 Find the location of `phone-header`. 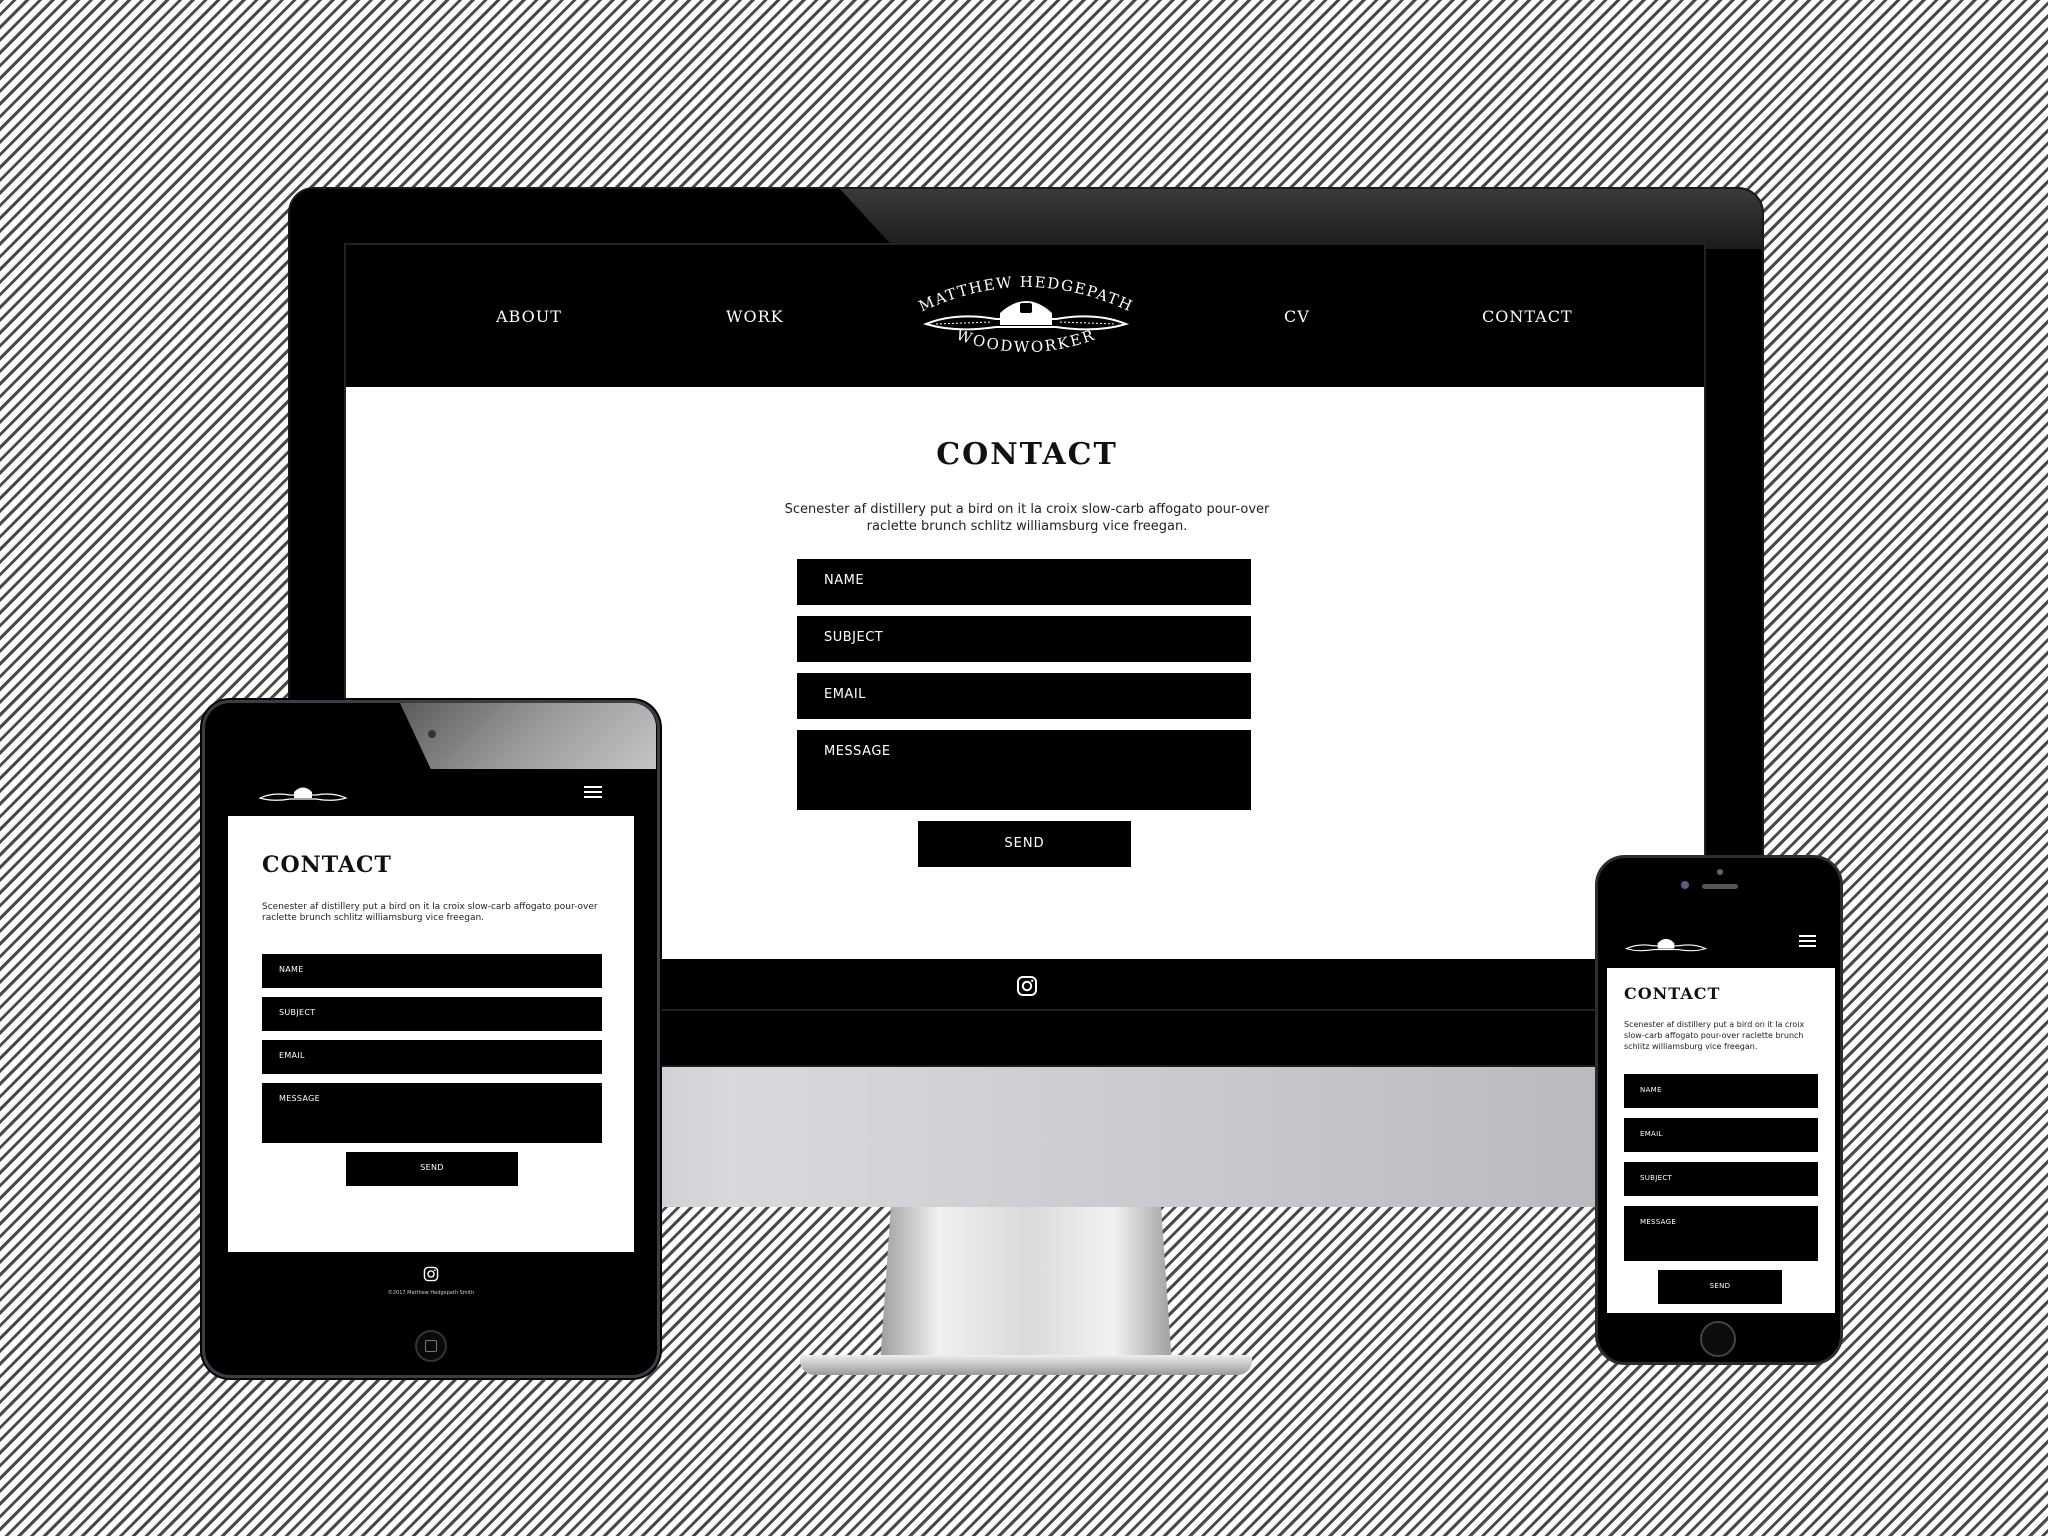

phone-header is located at coordinates (1721, 943).